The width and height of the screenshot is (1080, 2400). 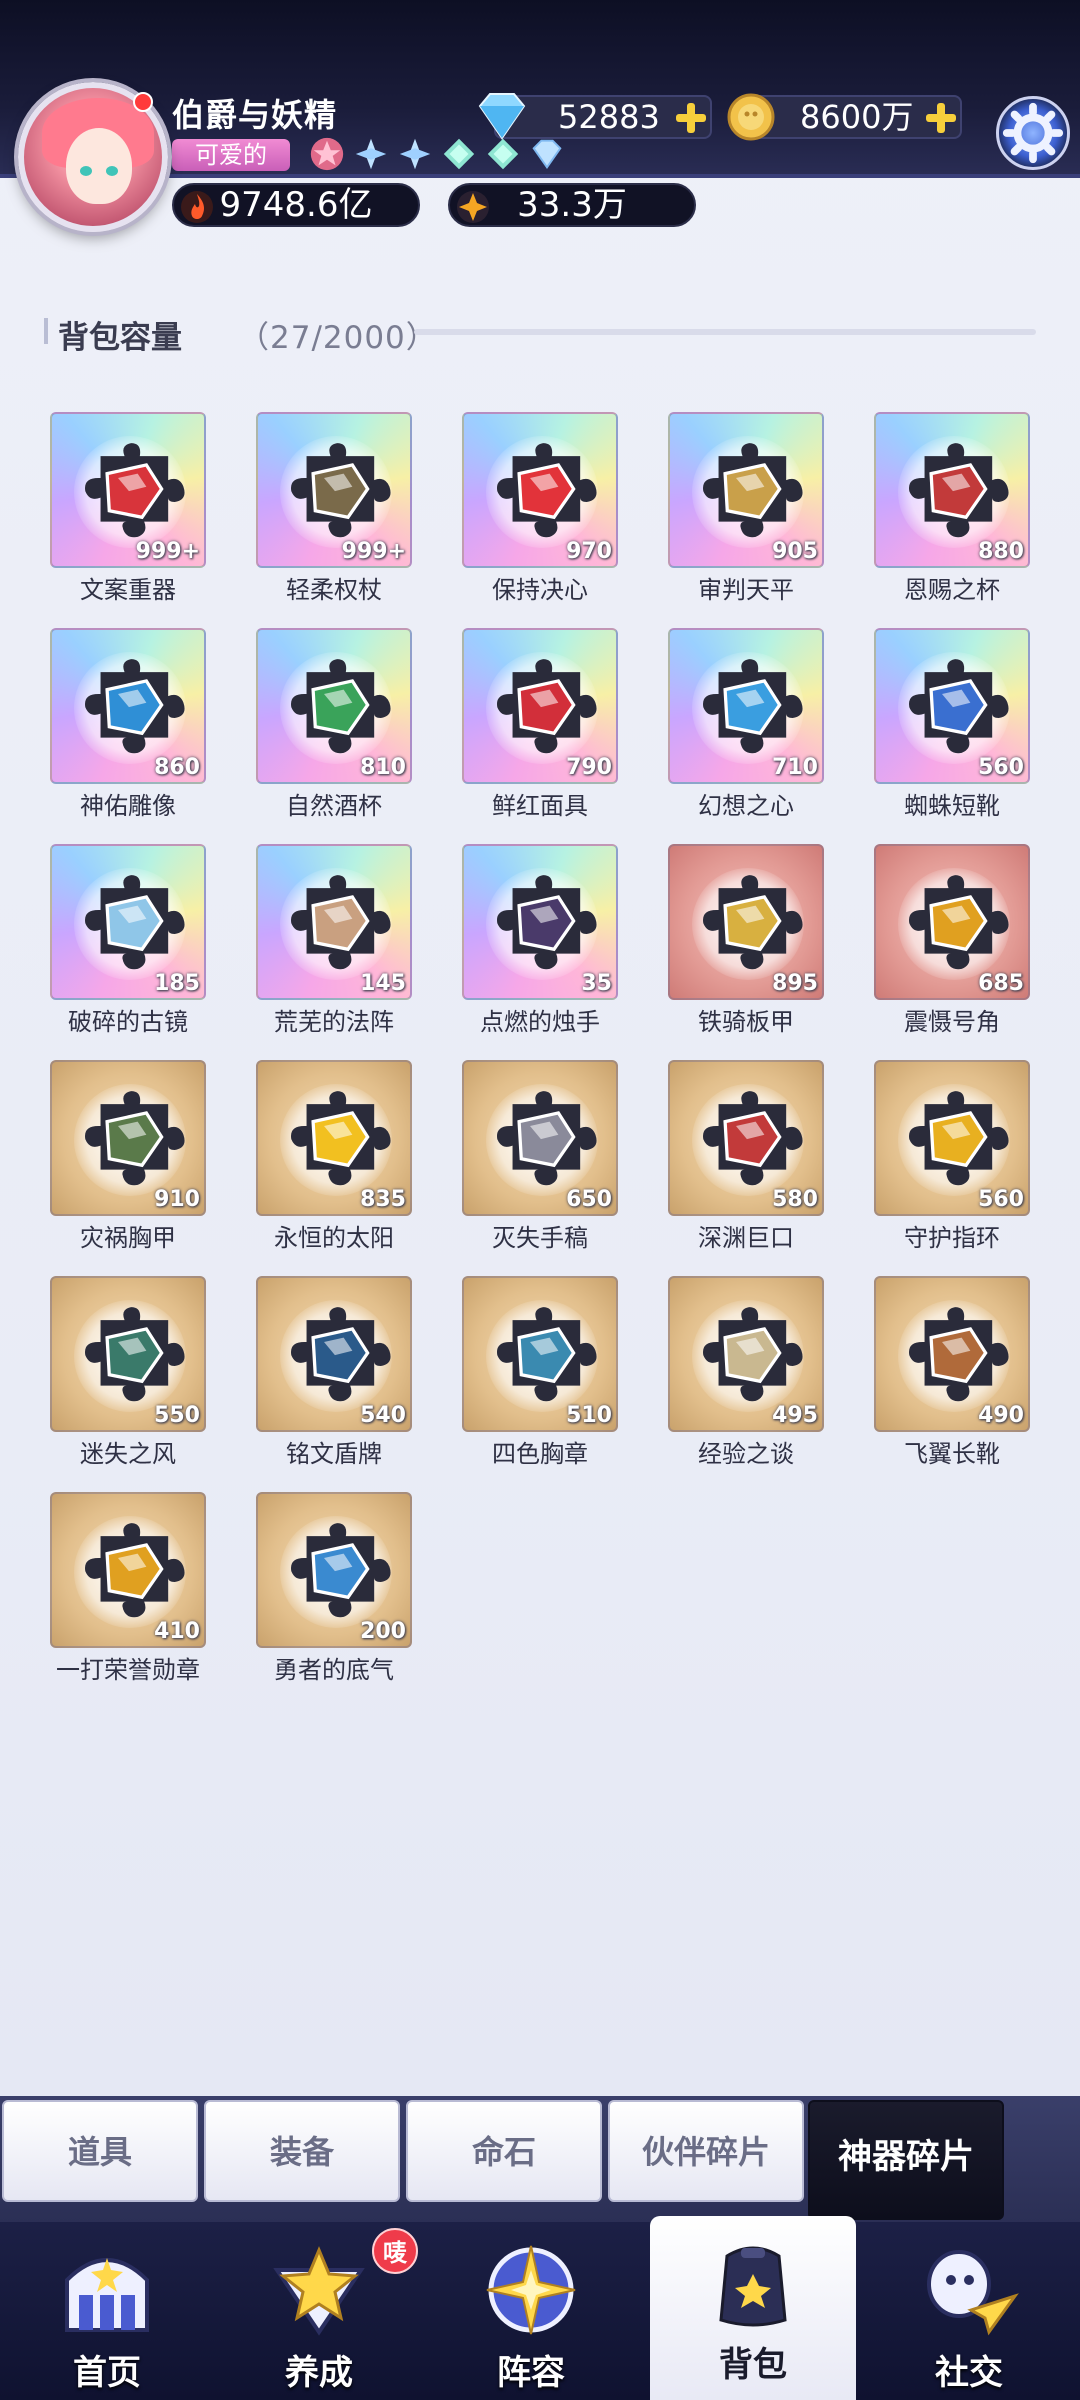 What do you see at coordinates (941, 118) in the screenshot?
I see `add-gold-button` at bounding box center [941, 118].